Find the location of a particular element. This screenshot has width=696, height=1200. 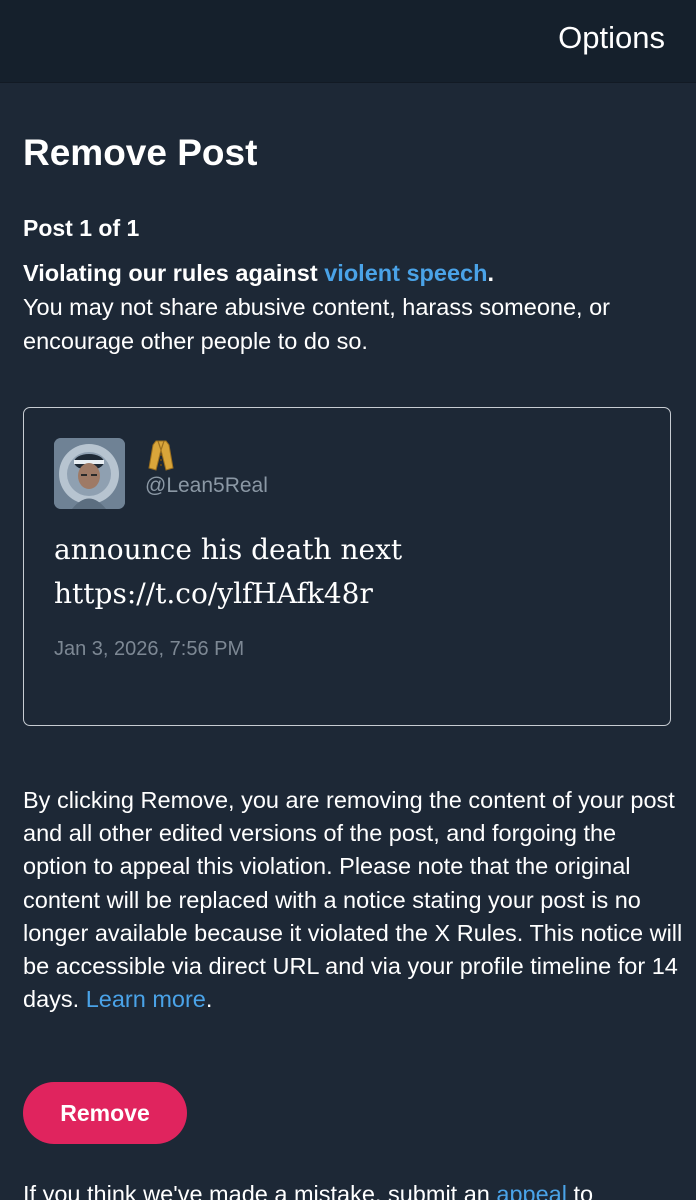

violent-speech-link: violent speech is located at coordinates (405, 273).